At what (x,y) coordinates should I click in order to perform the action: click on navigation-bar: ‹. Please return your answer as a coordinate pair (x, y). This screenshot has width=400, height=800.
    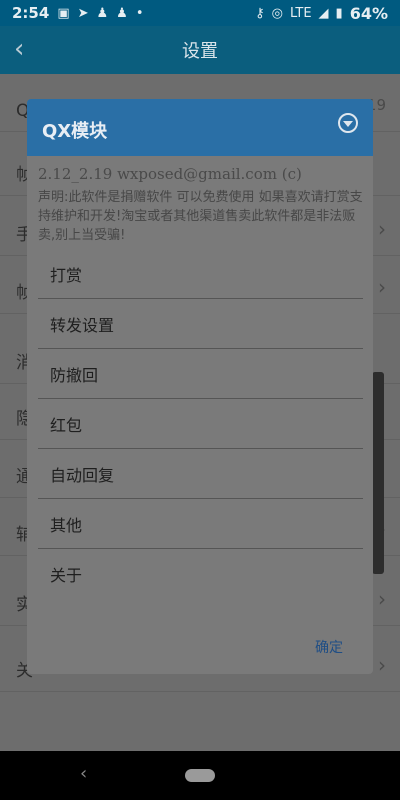
    Looking at the image, I should click on (200, 775).